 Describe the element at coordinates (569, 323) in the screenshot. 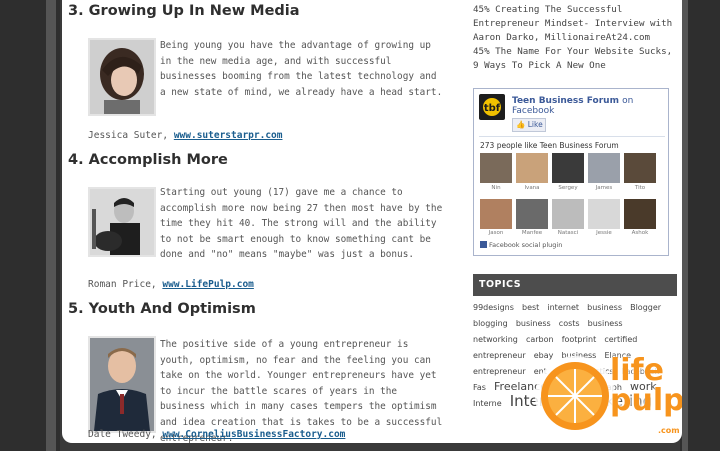

I see `topic-tag-link: costs` at that location.